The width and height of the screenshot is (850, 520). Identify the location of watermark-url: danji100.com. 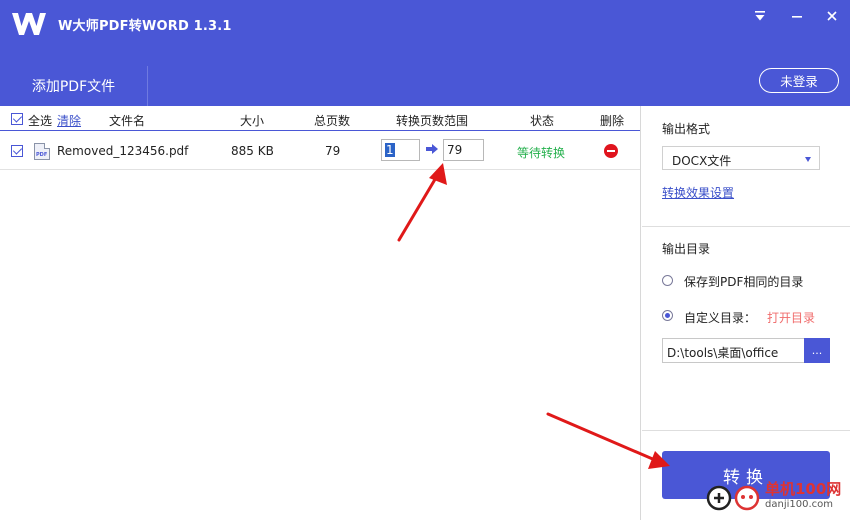
(799, 504).